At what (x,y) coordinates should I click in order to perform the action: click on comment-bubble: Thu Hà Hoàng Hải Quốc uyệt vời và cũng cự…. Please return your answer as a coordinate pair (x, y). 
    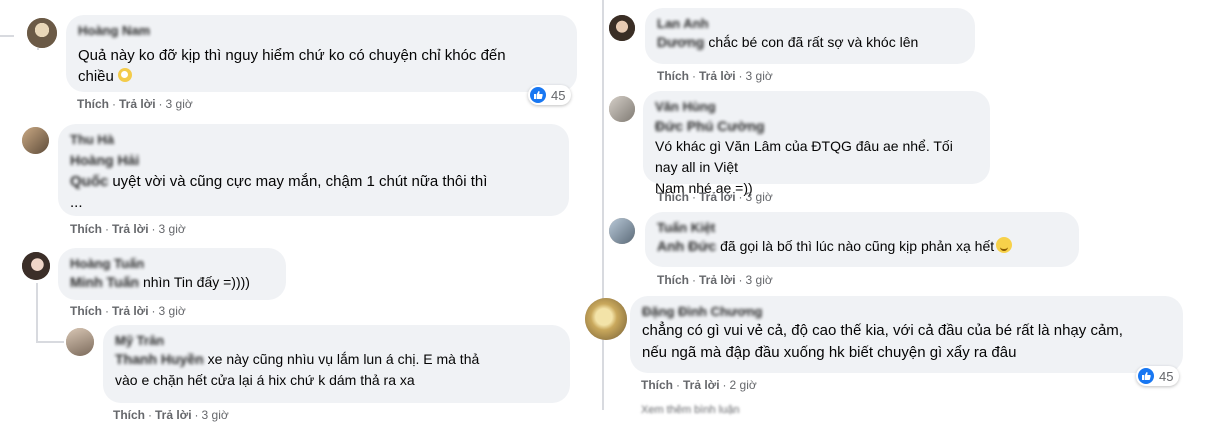
    Looking at the image, I should click on (313, 170).